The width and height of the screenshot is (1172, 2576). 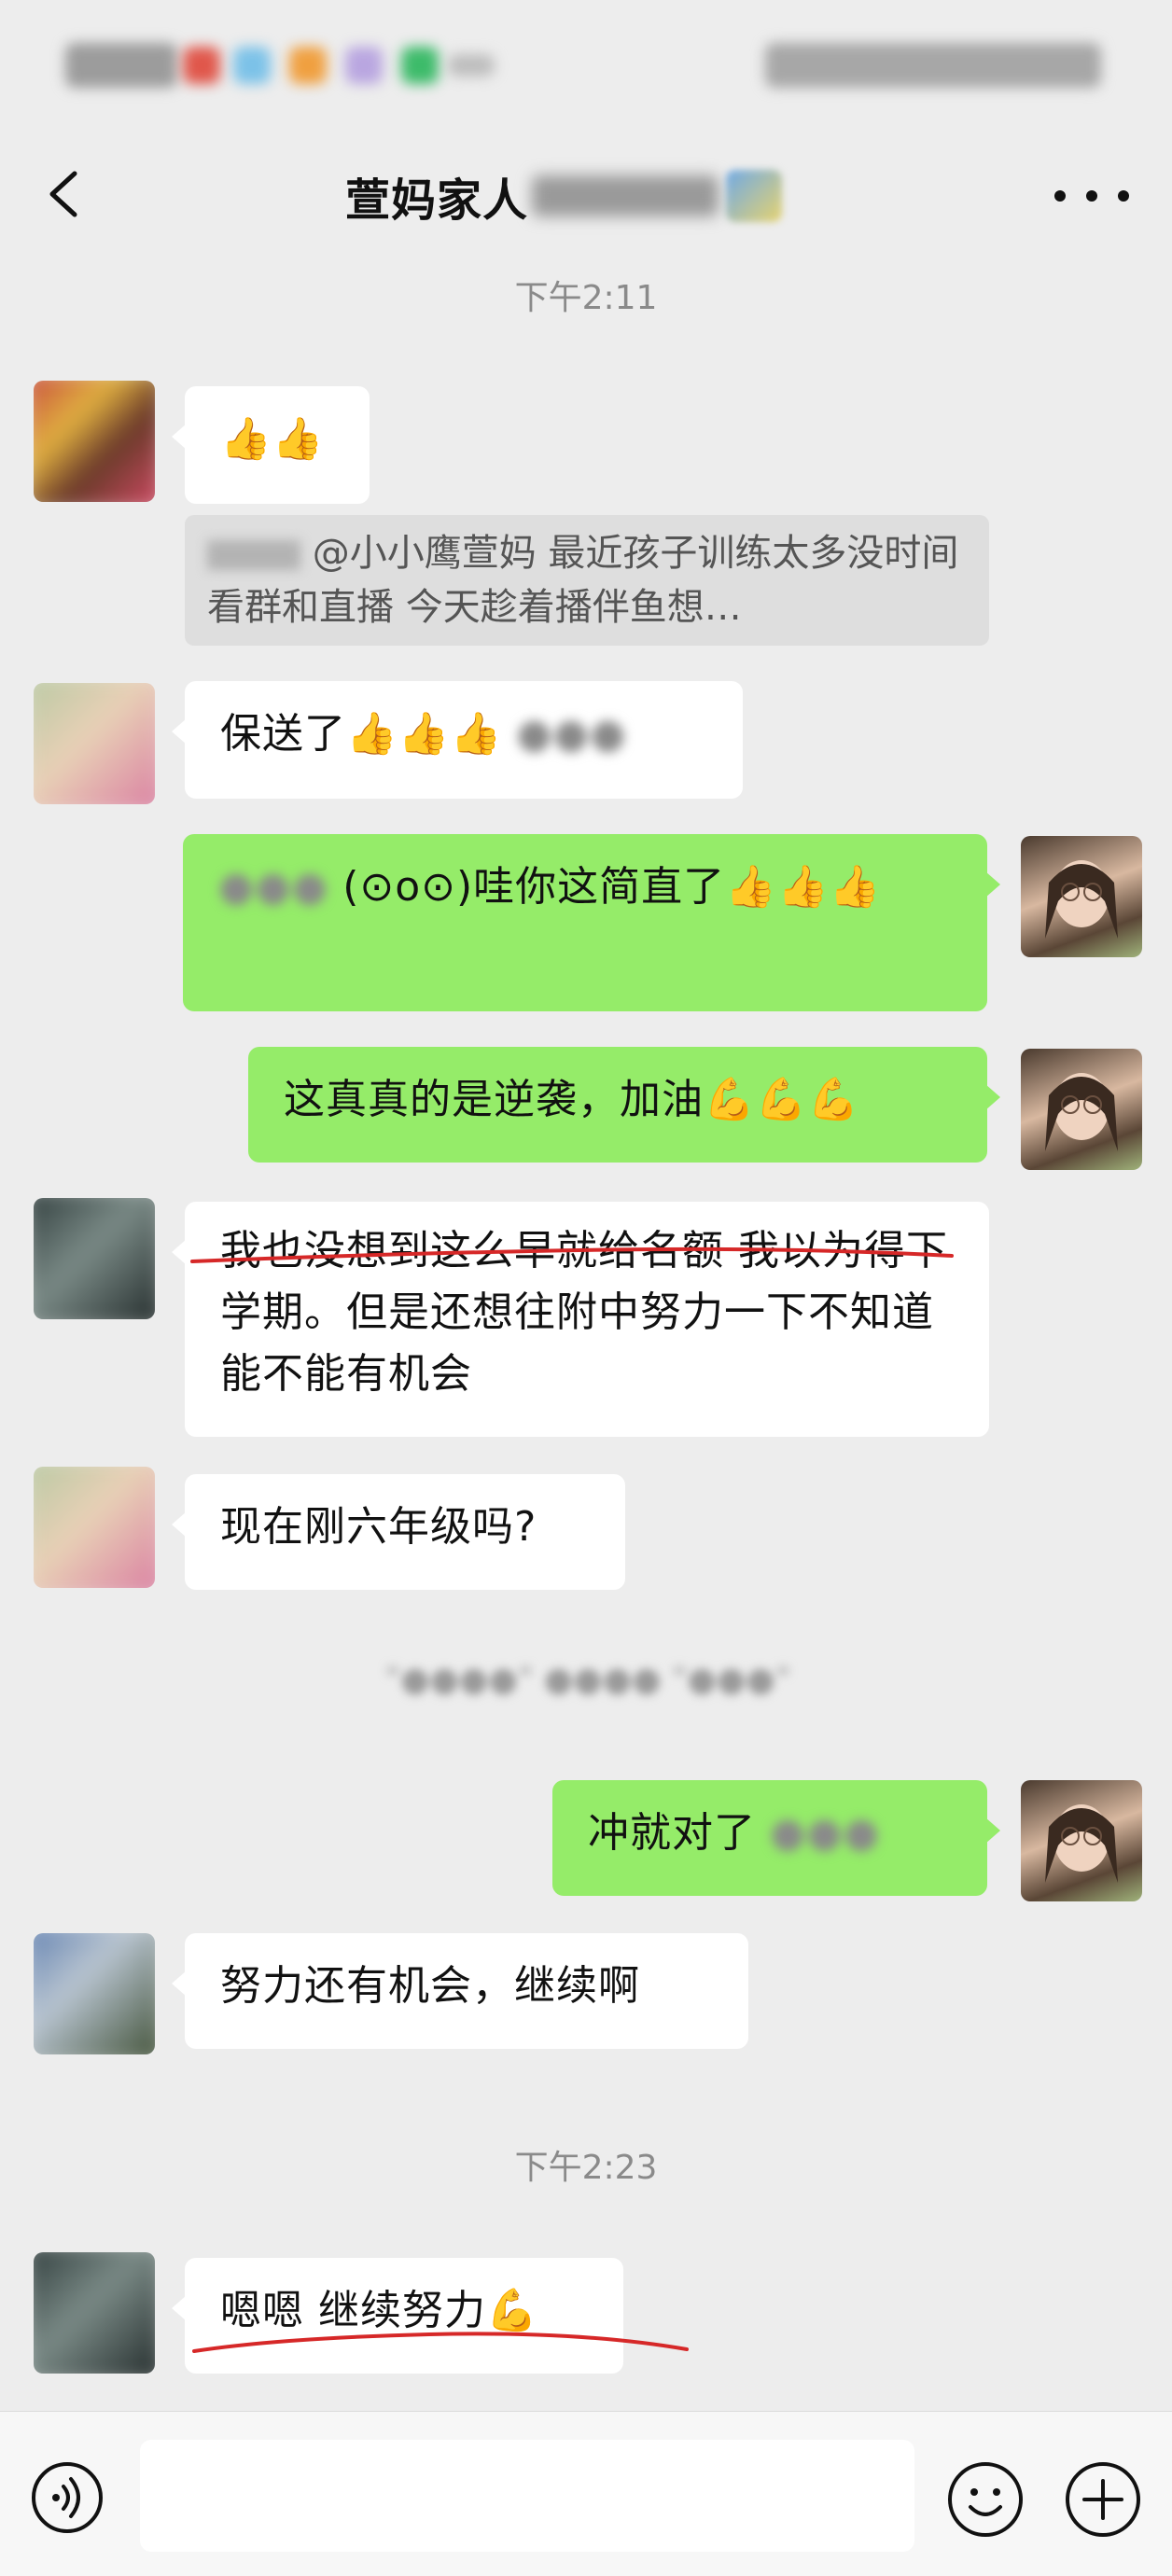 I want to click on message-bubble: 现在刚六年级吗?, so click(x=398, y=1532).